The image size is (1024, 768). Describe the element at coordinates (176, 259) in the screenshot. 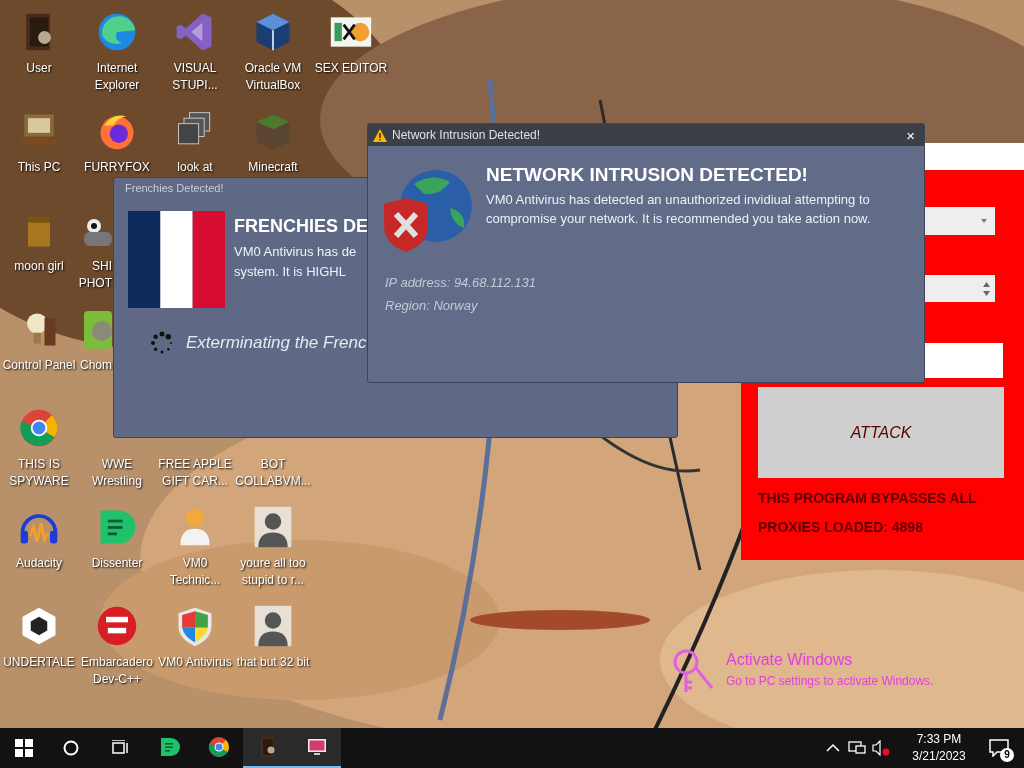

I see `flag-icon` at that location.